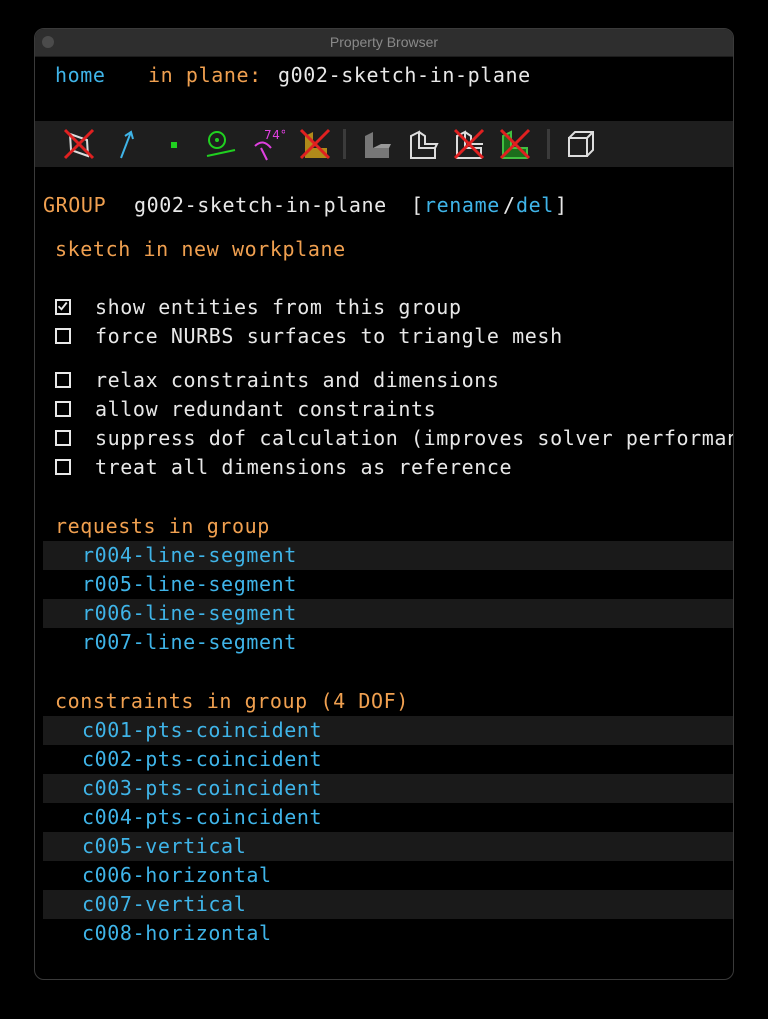  What do you see at coordinates (177, 933) in the screenshot?
I see `constraint-item-link: c008-horizontal` at bounding box center [177, 933].